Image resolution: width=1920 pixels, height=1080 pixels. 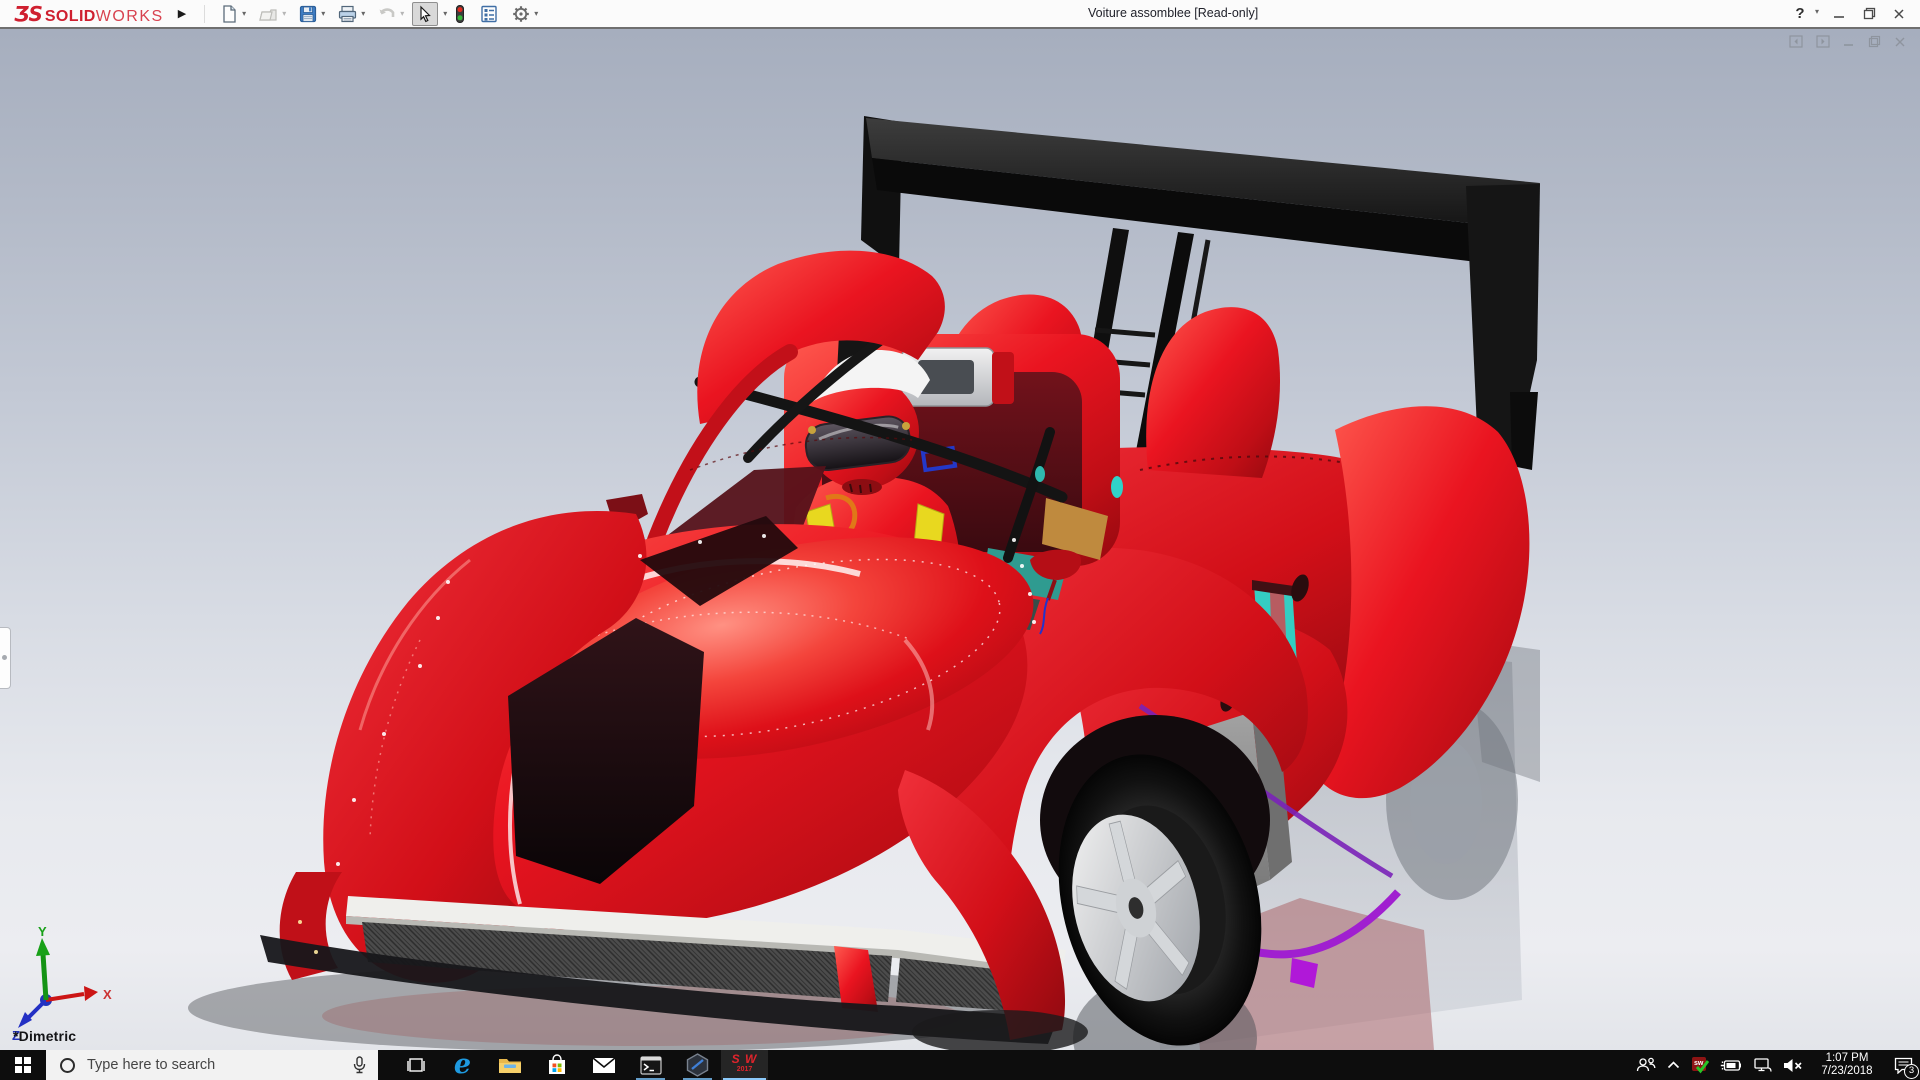 I want to click on doc-minimize-button, so click(x=1849, y=42).